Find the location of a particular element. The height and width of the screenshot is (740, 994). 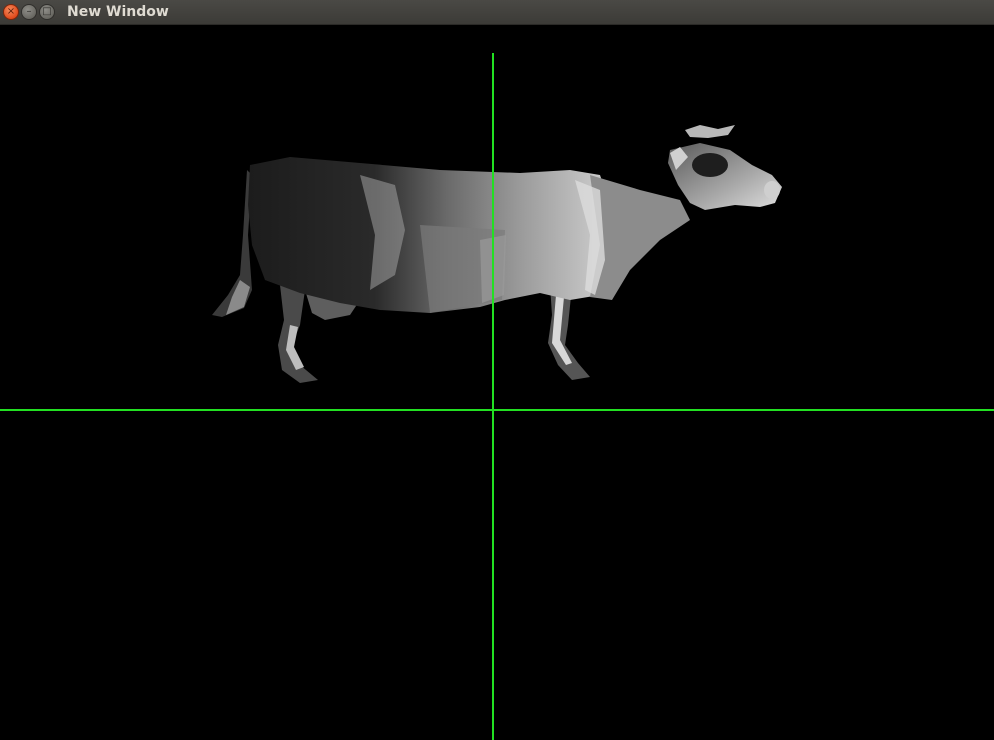

cow-horns is located at coordinates (710, 131).